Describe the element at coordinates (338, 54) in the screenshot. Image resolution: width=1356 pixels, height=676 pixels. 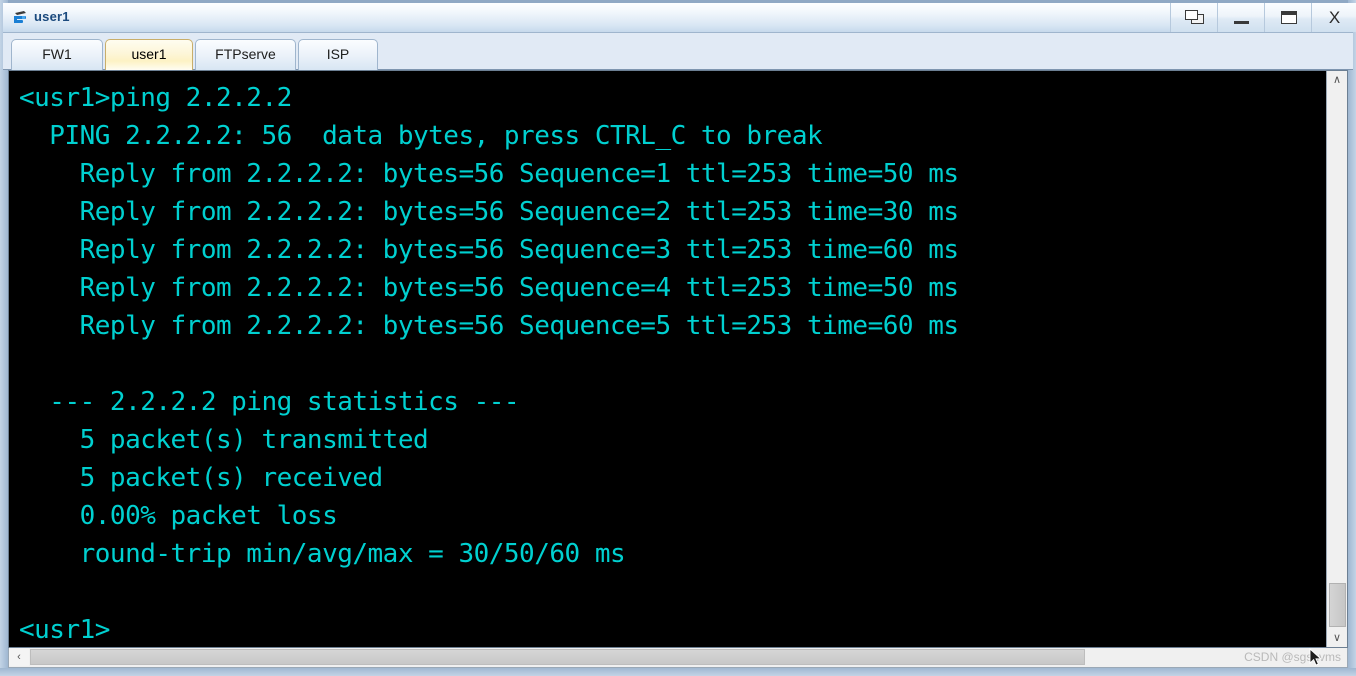
I see `tab-isp: ISP` at that location.